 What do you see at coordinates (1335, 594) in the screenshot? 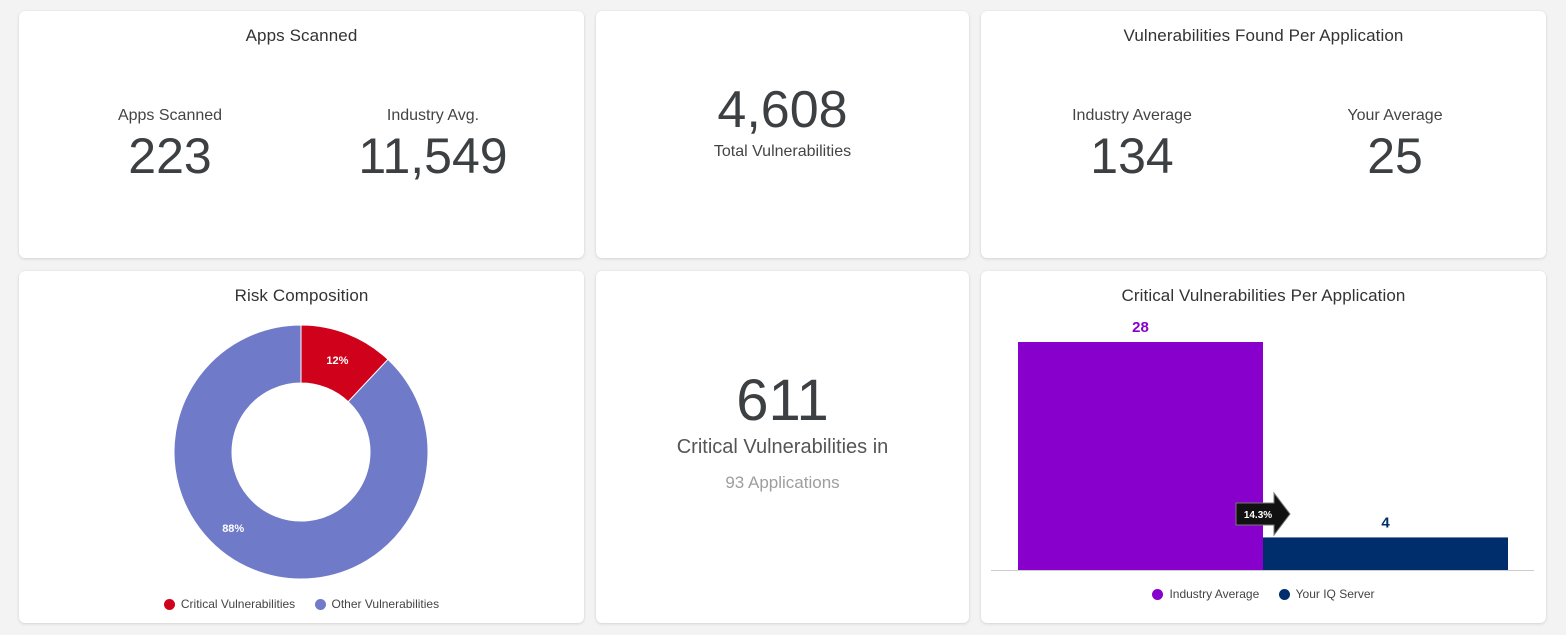
I see `legend-label: Your IQ Server` at bounding box center [1335, 594].